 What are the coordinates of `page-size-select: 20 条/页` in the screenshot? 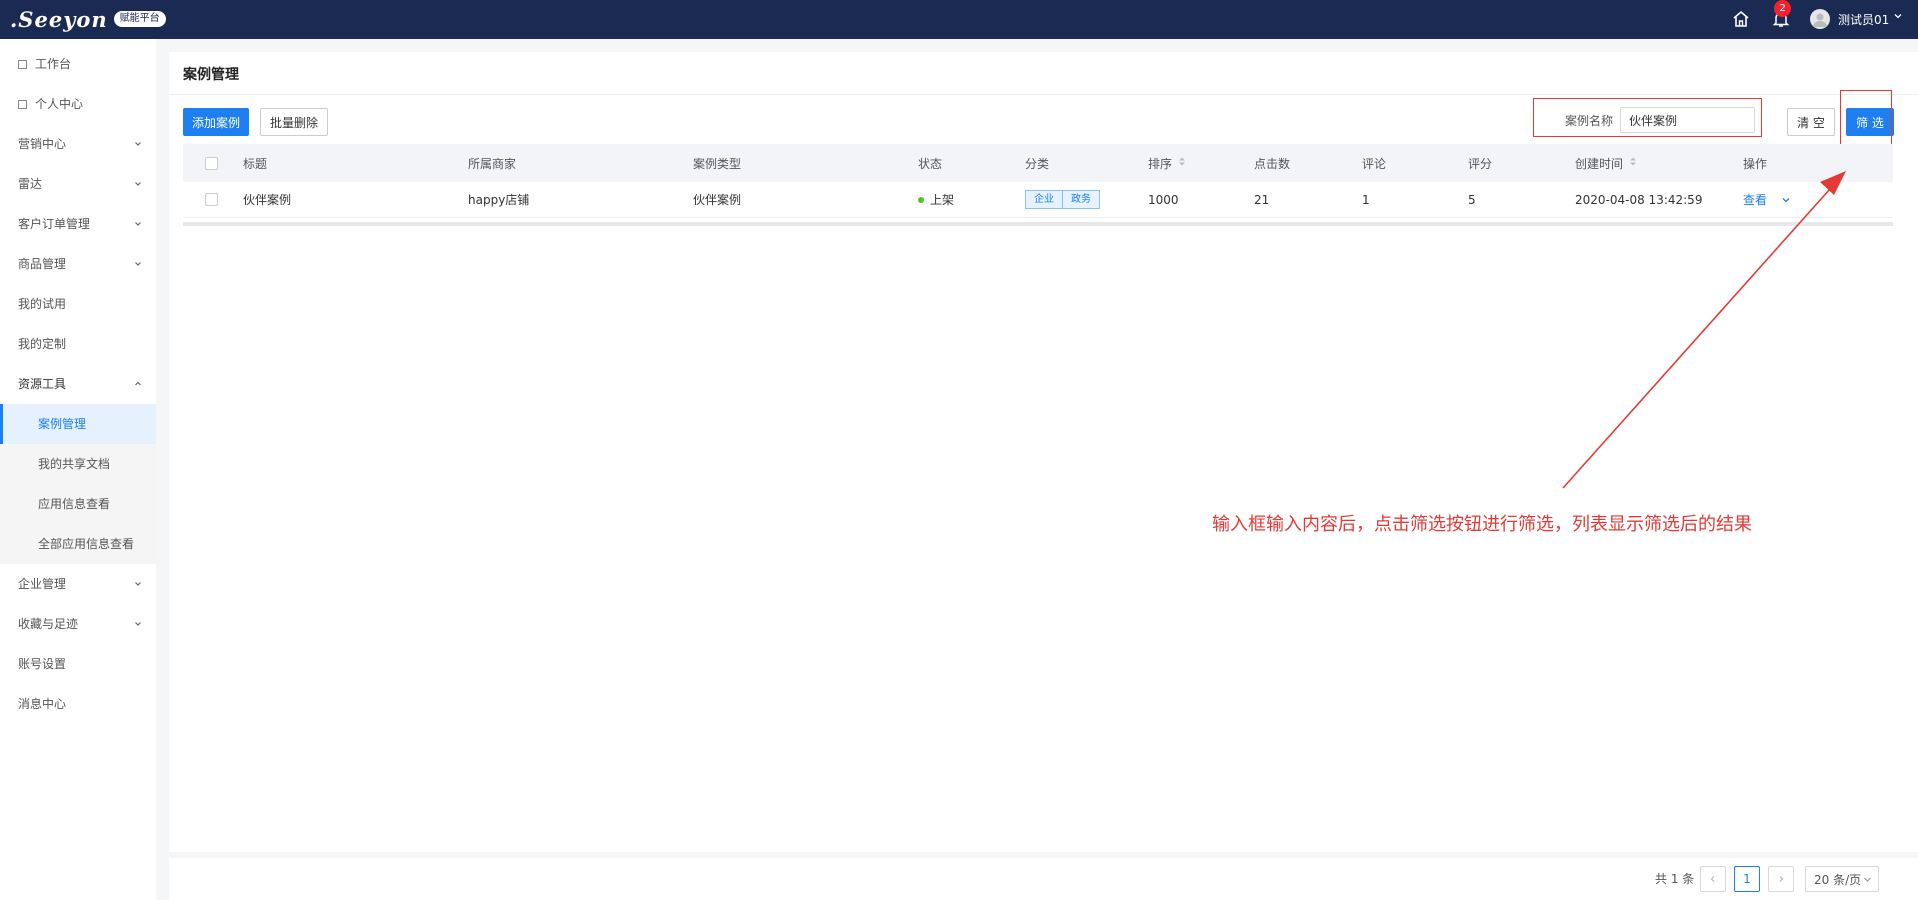 It's located at (1842, 879).